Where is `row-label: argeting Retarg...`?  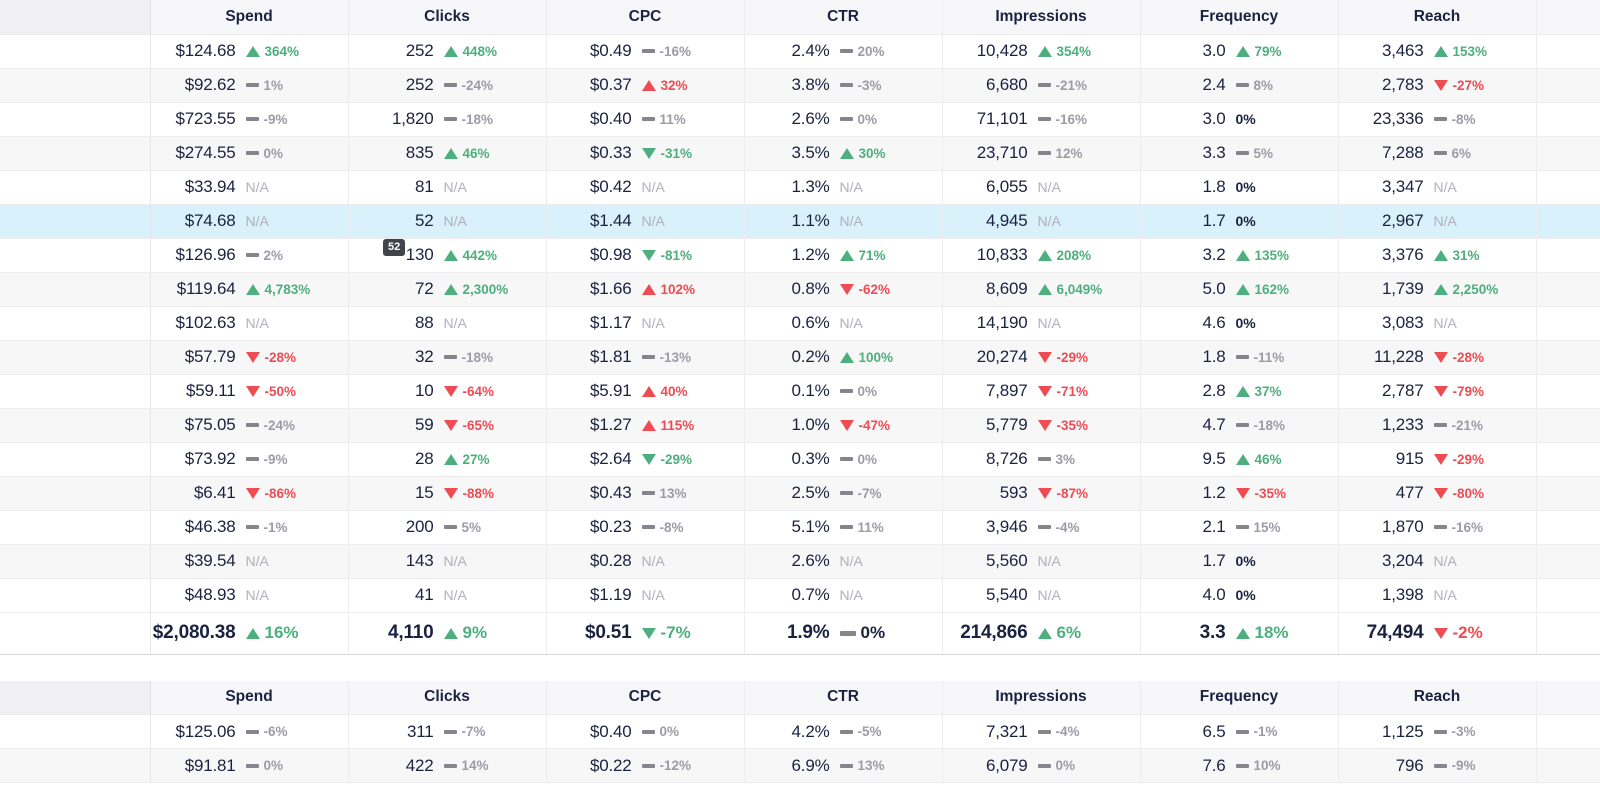 row-label: argeting Retarg... is located at coordinates (75, 595).